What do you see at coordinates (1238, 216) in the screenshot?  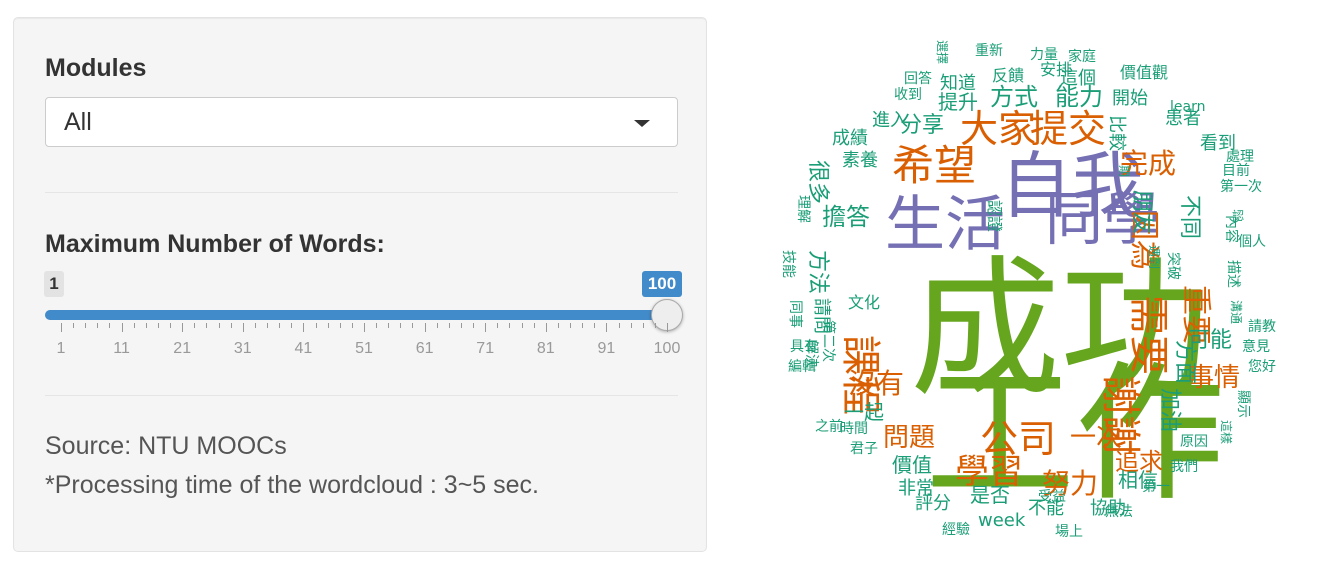 I see `wordcloud-word: 認` at bounding box center [1238, 216].